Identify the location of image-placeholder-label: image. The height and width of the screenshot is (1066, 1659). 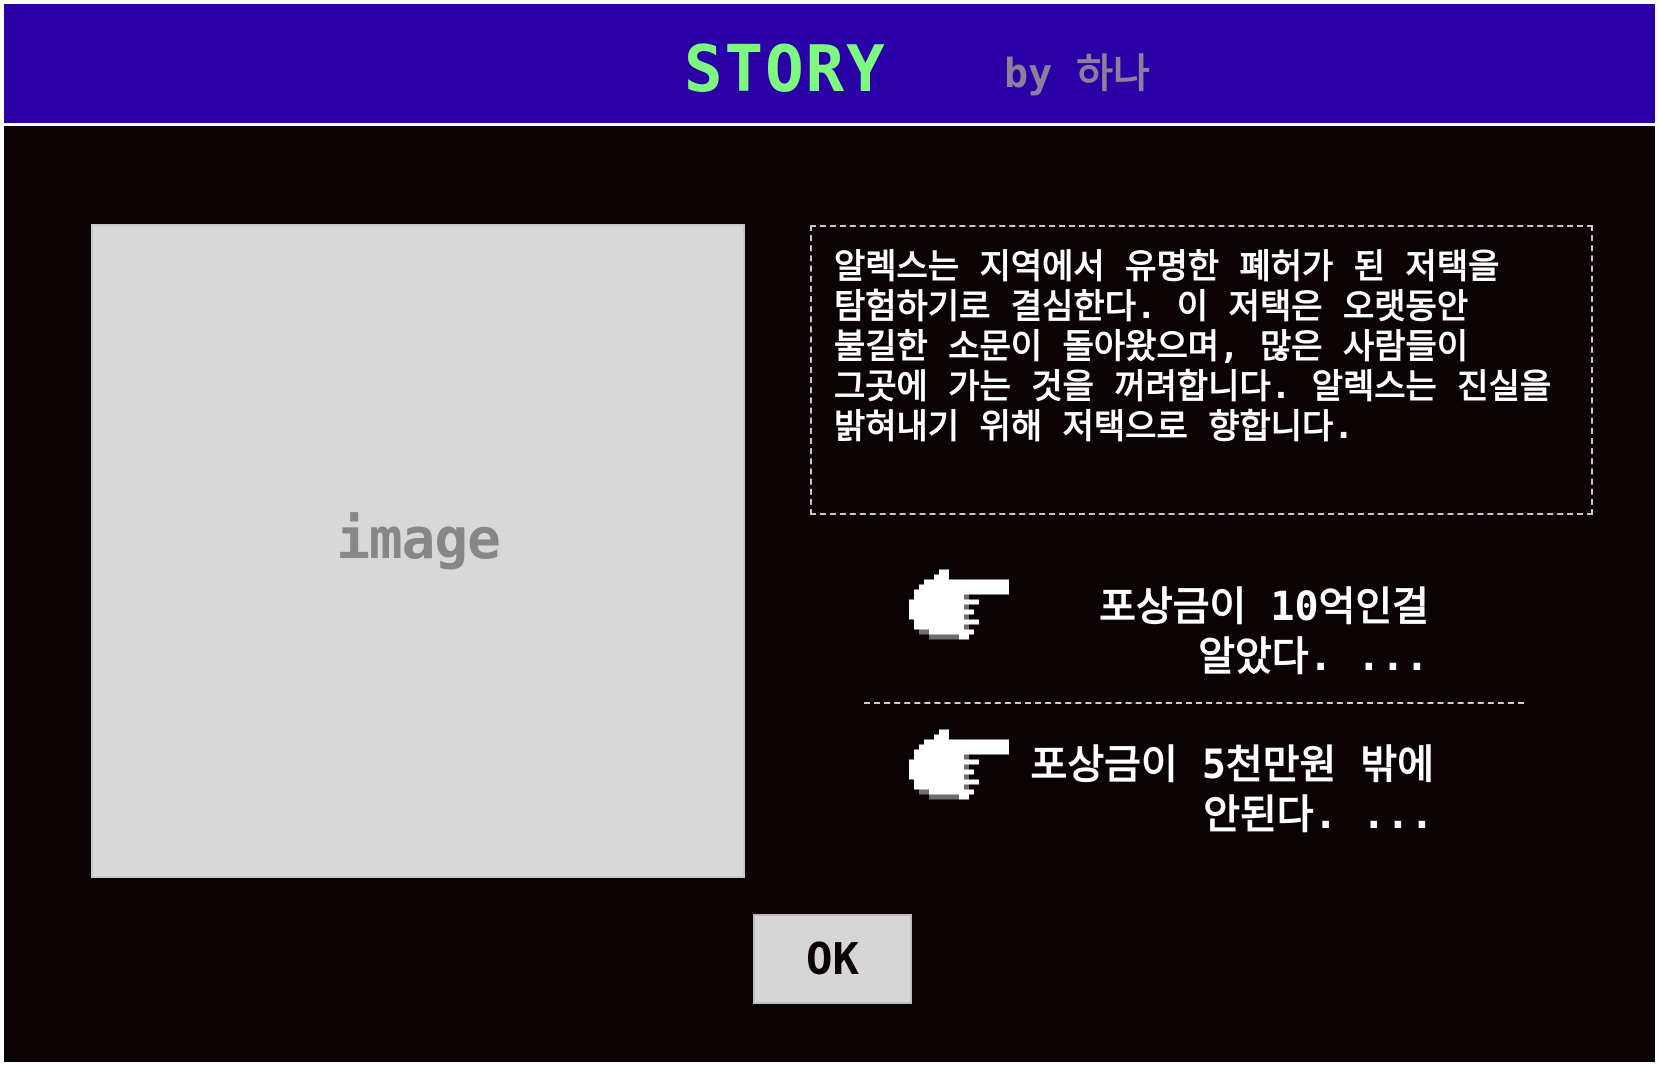
(418, 539).